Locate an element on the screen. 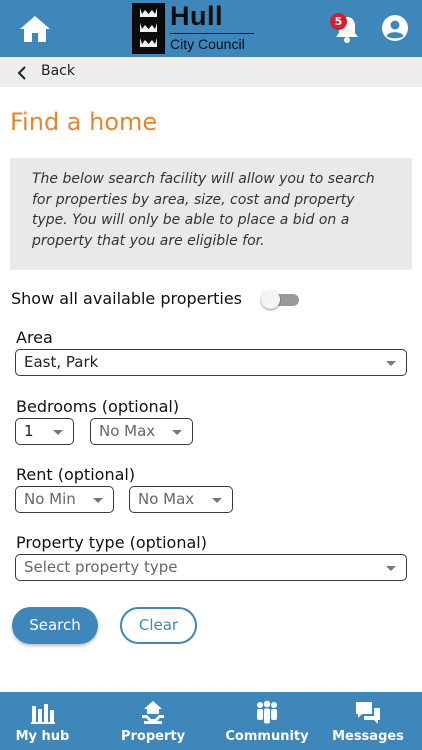  property-type-select: Select property type is located at coordinates (211, 567).